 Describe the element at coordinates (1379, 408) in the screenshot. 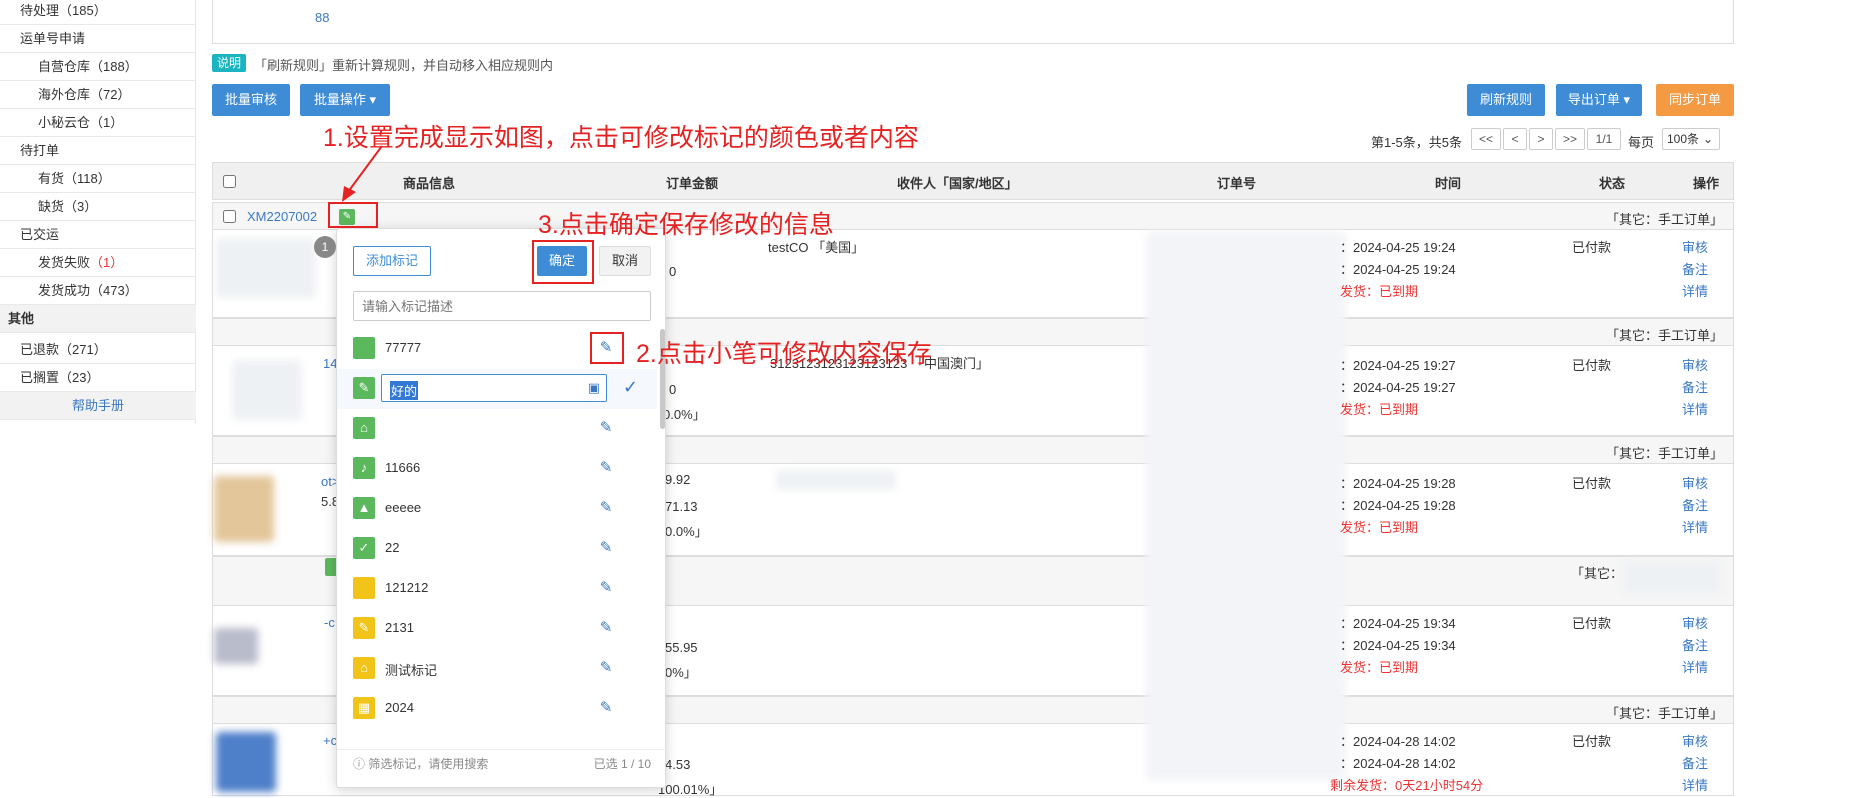

I see `ship-deadline: 发货：已到期` at that location.